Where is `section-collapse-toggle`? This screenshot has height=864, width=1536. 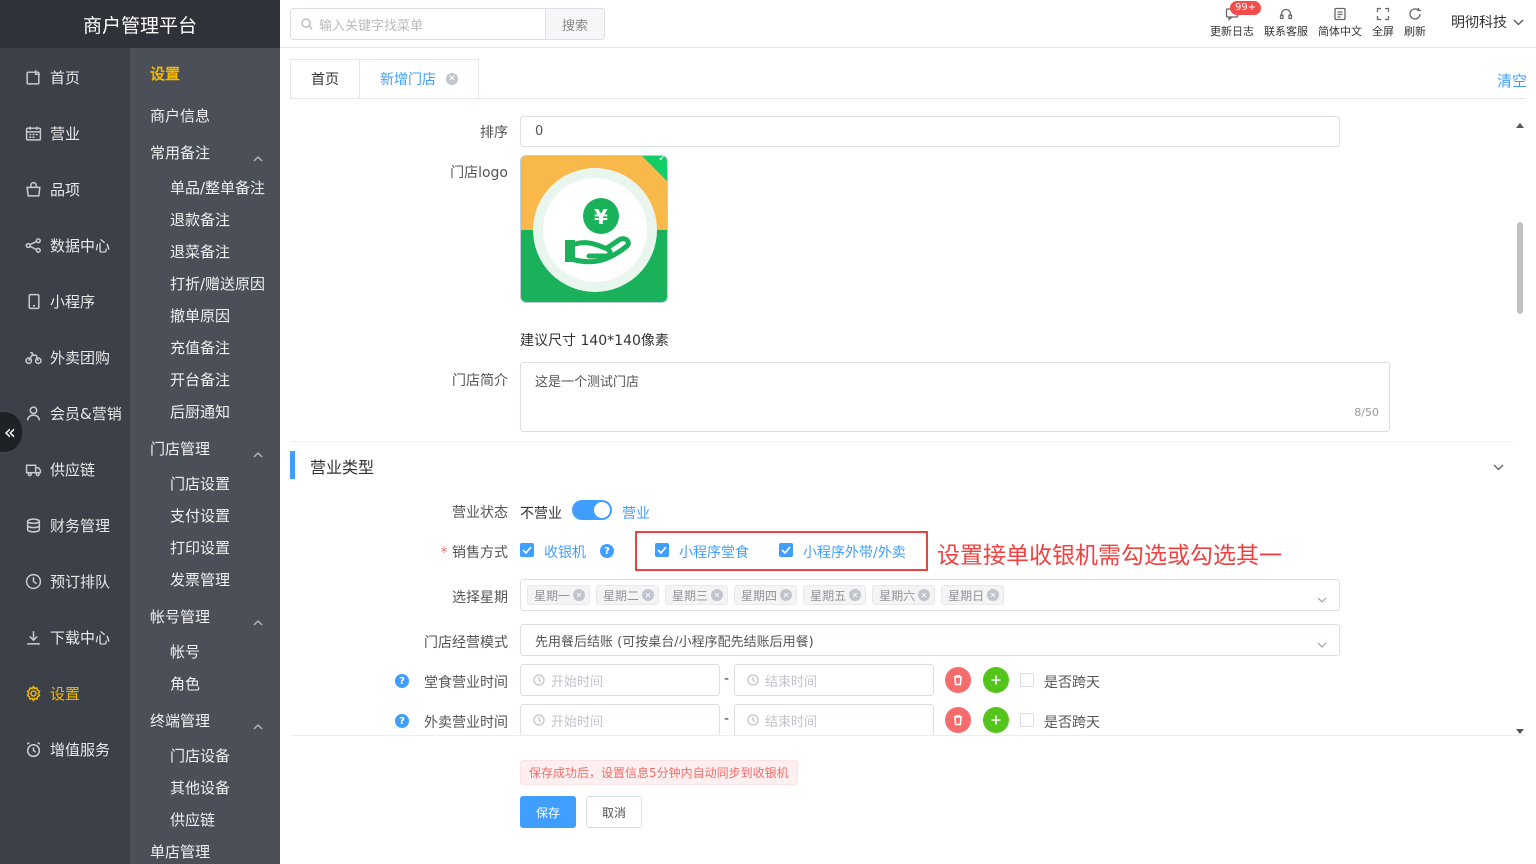 section-collapse-toggle is located at coordinates (1498, 467).